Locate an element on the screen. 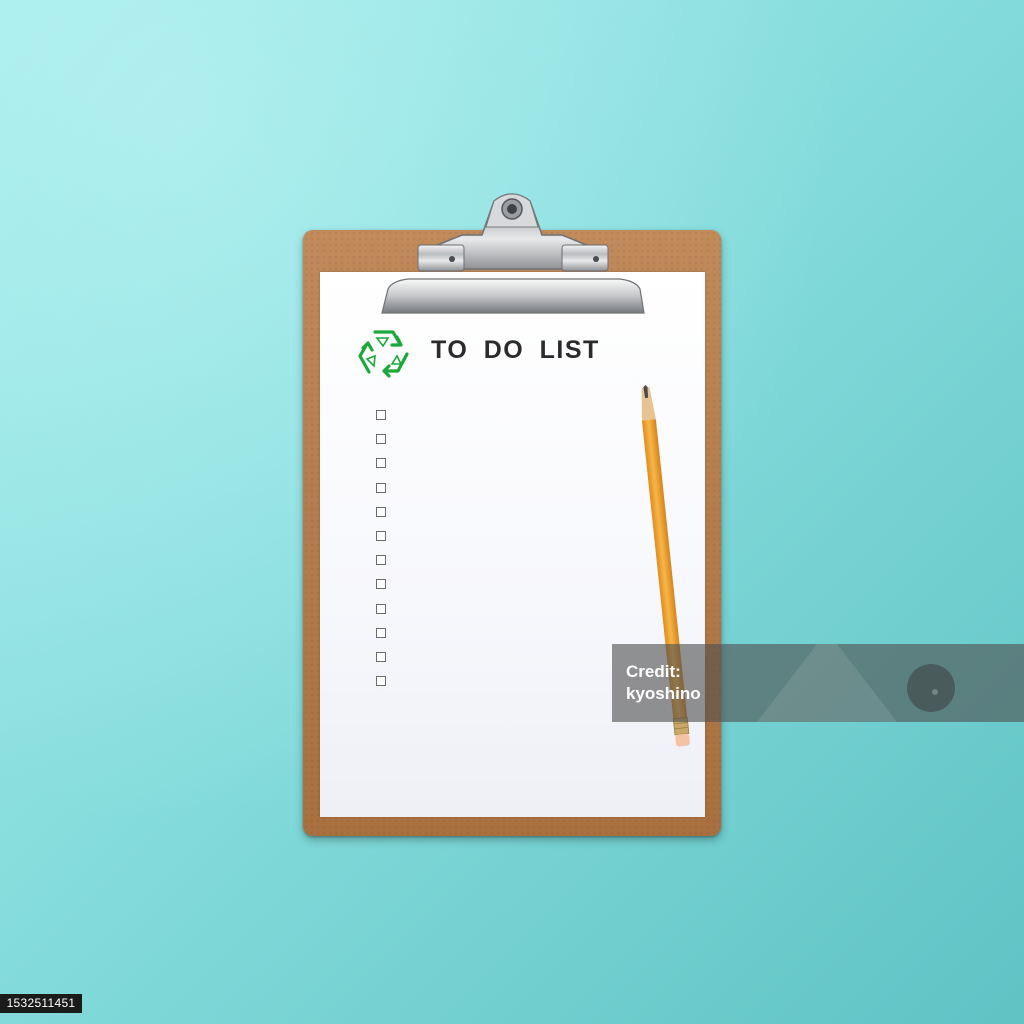 The width and height of the screenshot is (1024, 1024). recycle-icon is located at coordinates (383, 354).